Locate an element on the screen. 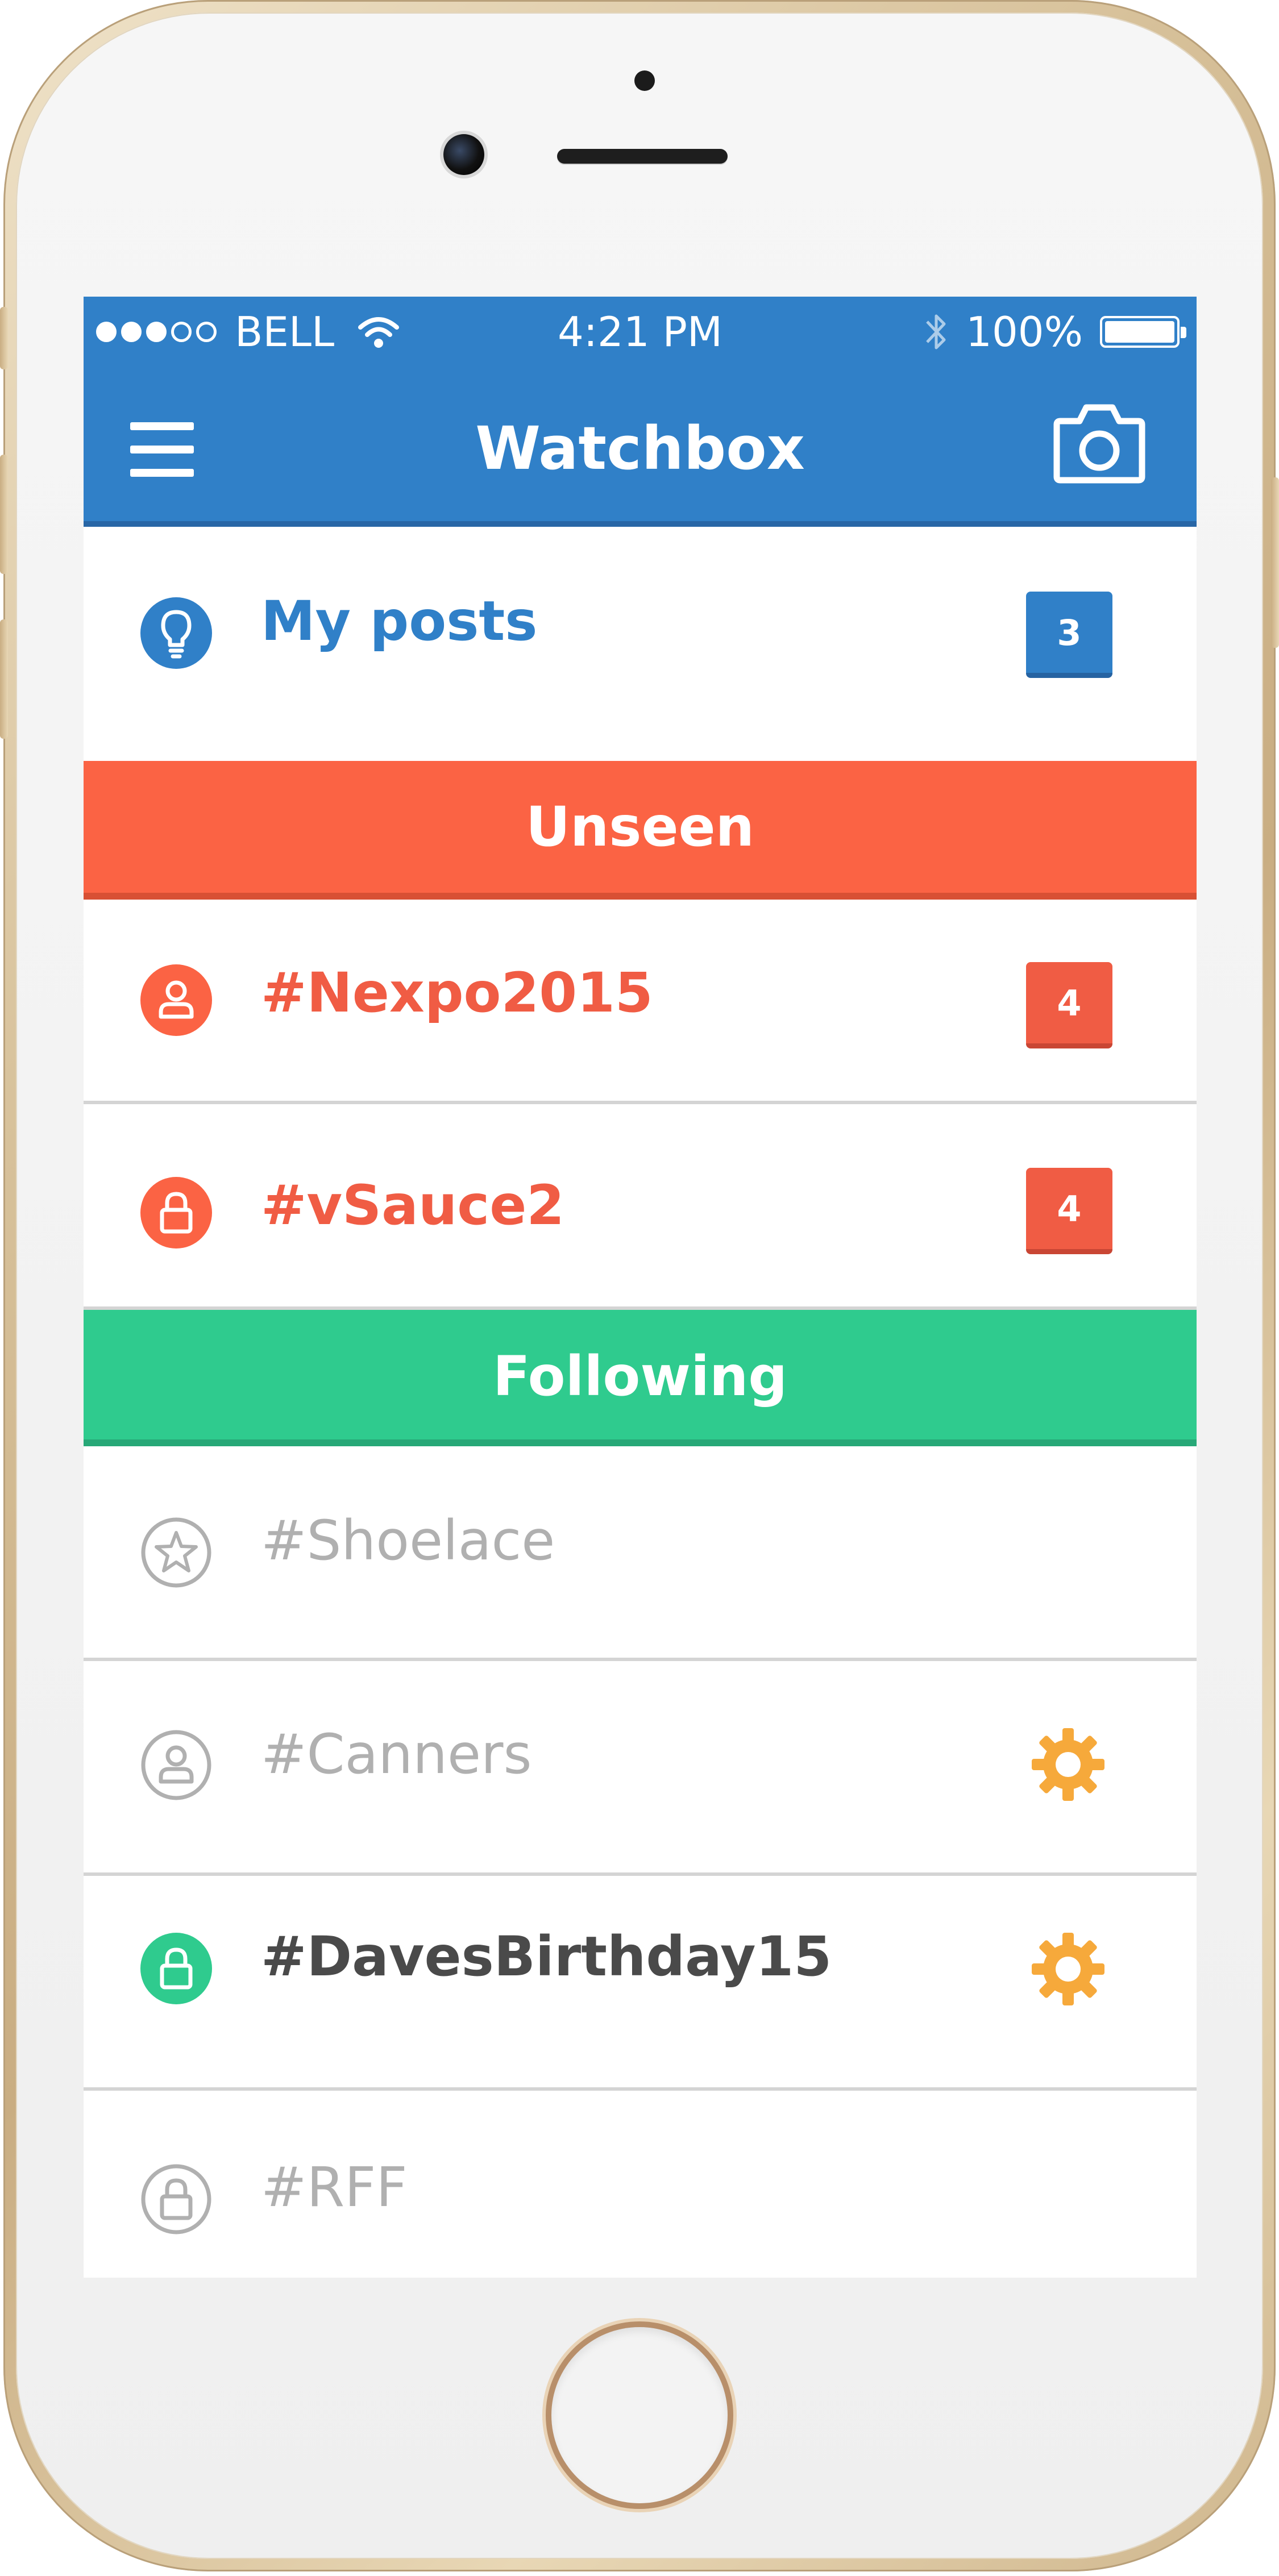 The width and height of the screenshot is (1279, 2576). section-header-following: Following is located at coordinates (640, 1376).